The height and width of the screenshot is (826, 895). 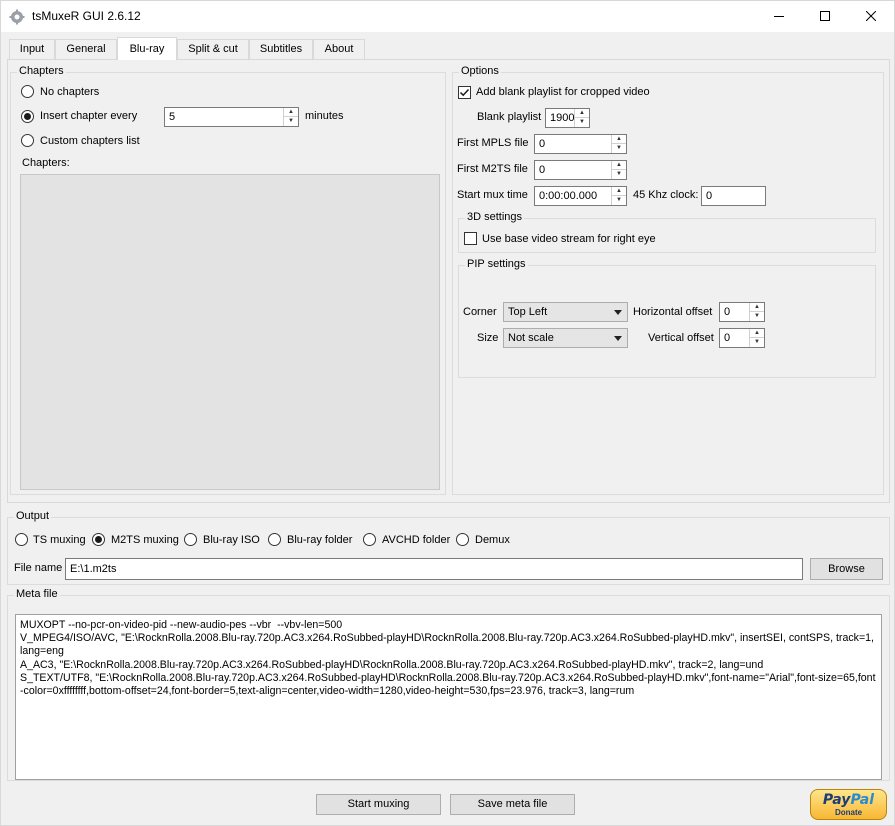 What do you see at coordinates (41, 71) in the screenshot?
I see `chapters-group-title: Chapters` at bounding box center [41, 71].